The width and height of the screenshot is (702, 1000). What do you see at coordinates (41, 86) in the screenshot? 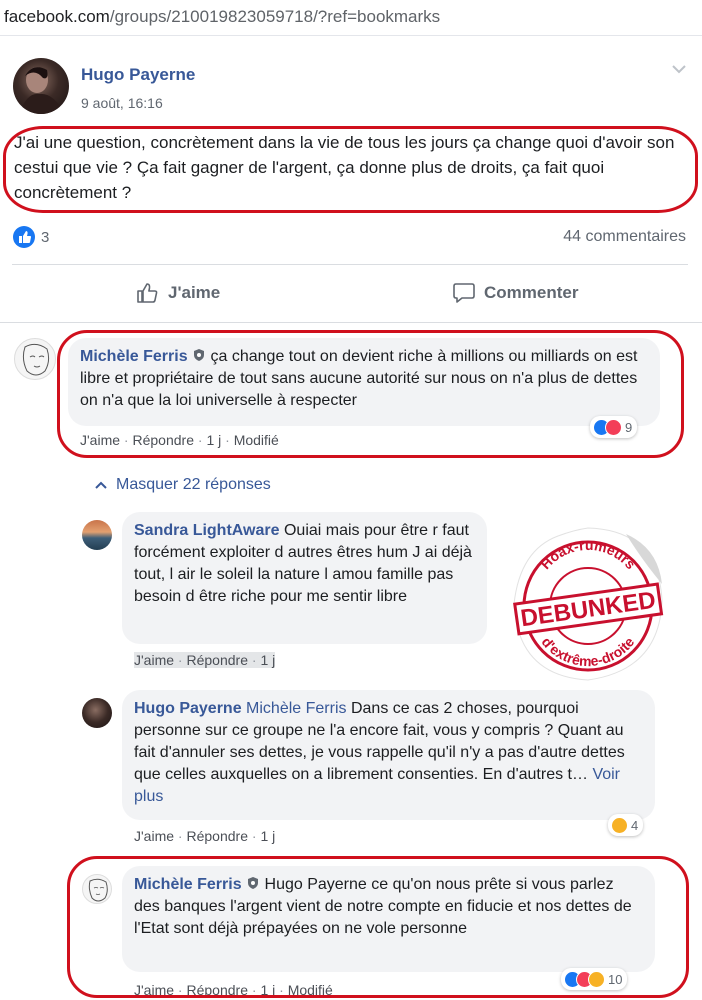
I see `author-avatar` at bounding box center [41, 86].